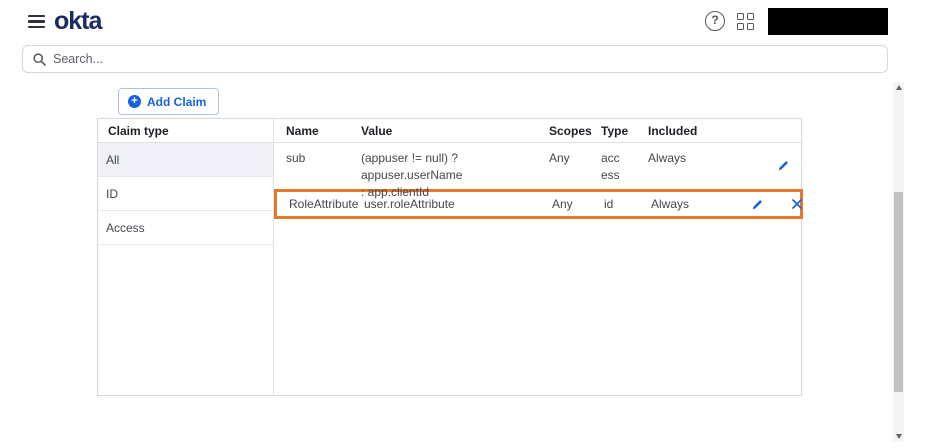 The image size is (925, 448). What do you see at coordinates (185, 131) in the screenshot?
I see `claim-type-header: Claim type` at bounding box center [185, 131].